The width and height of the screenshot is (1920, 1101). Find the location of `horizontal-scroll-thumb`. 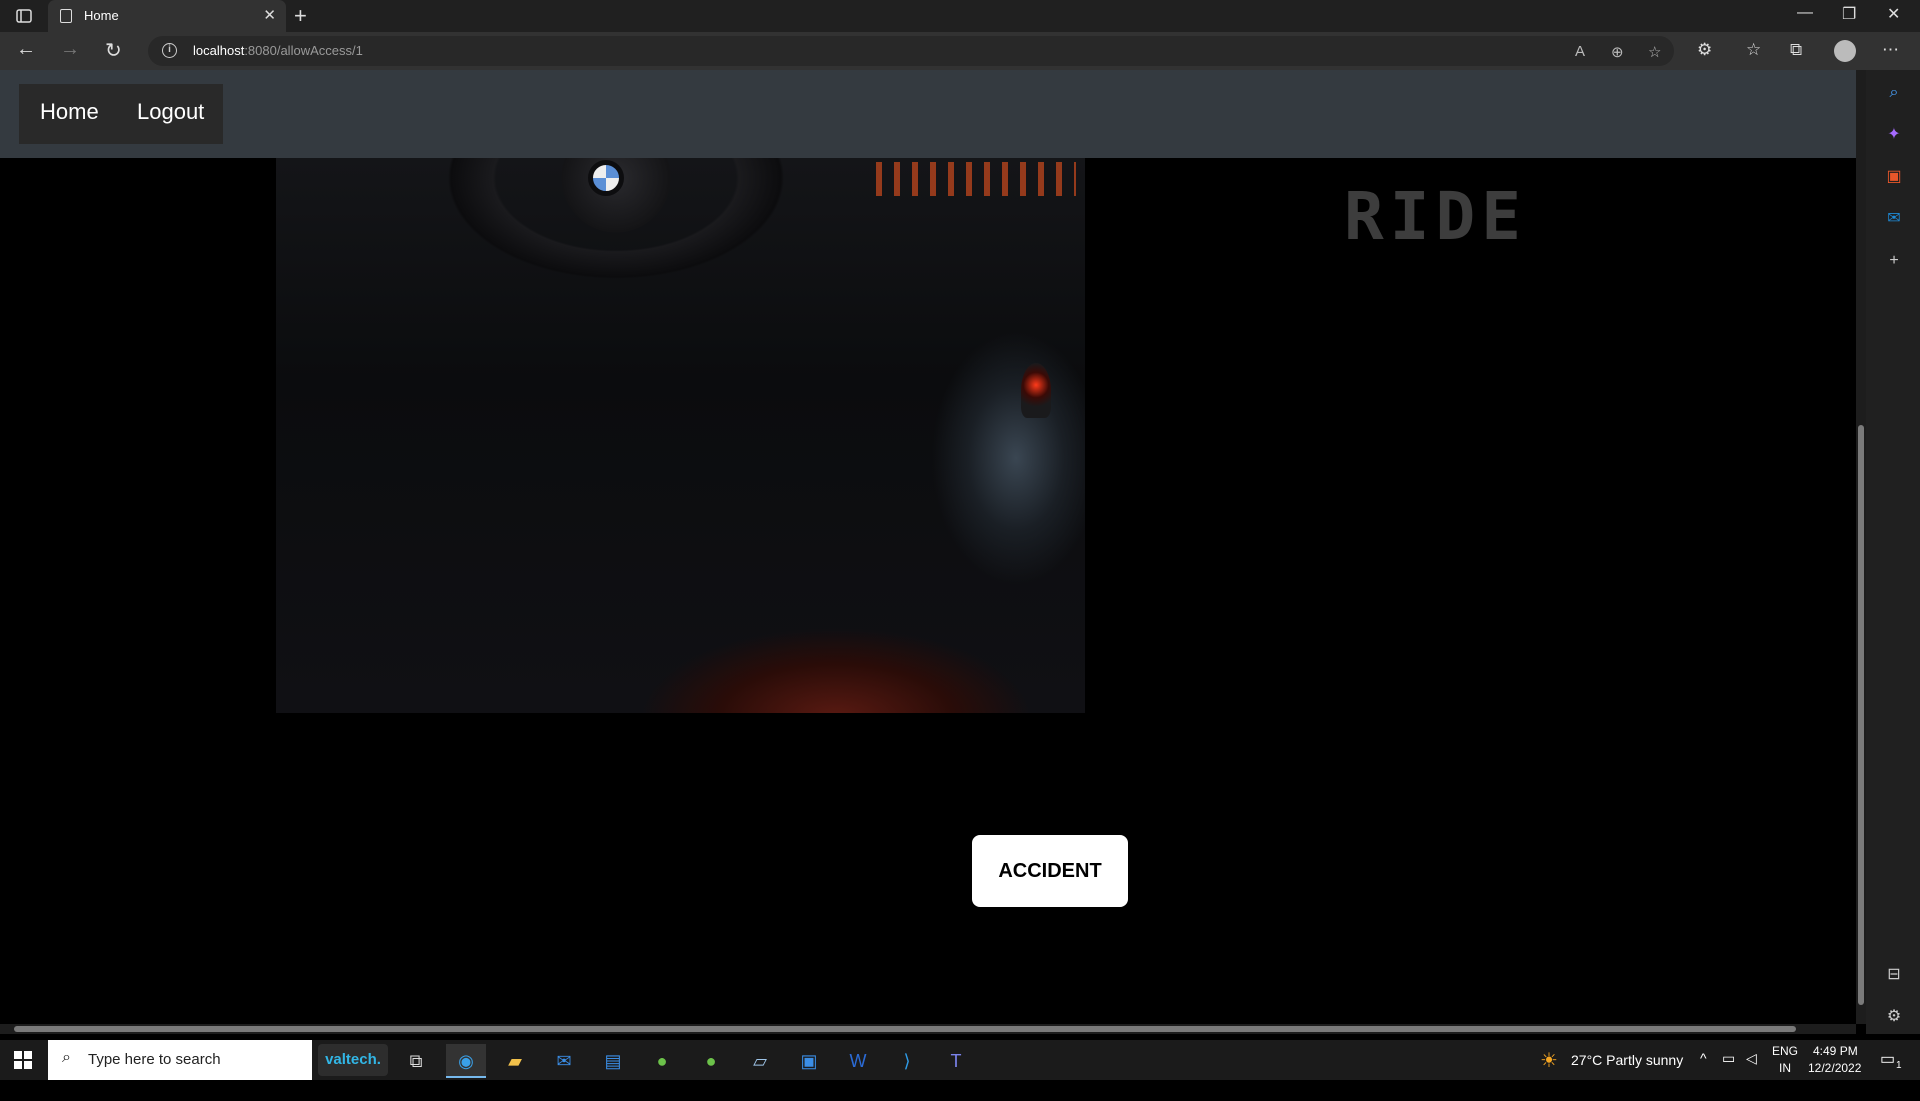

horizontal-scroll-thumb is located at coordinates (905, 1029).